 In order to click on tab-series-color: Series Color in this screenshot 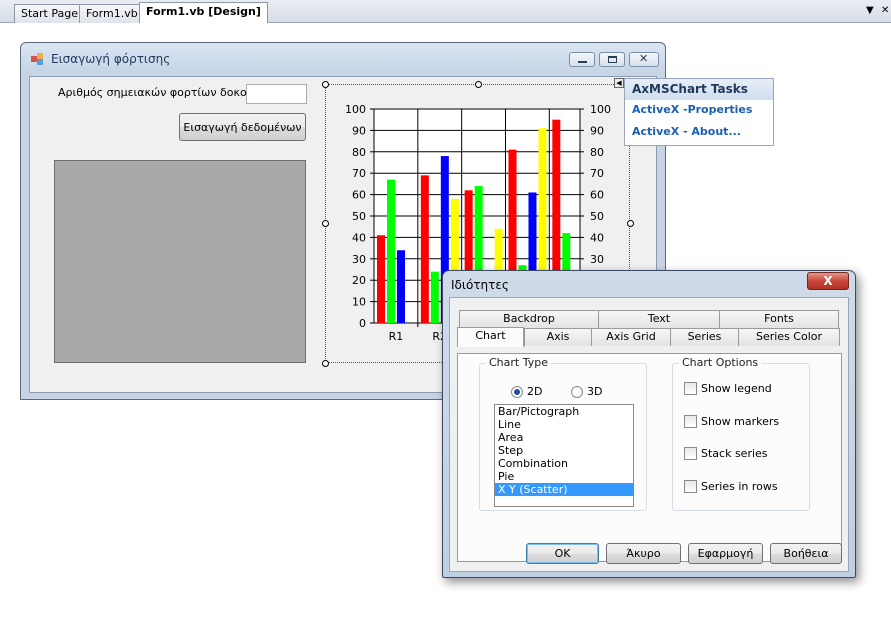, I will do `click(789, 337)`.